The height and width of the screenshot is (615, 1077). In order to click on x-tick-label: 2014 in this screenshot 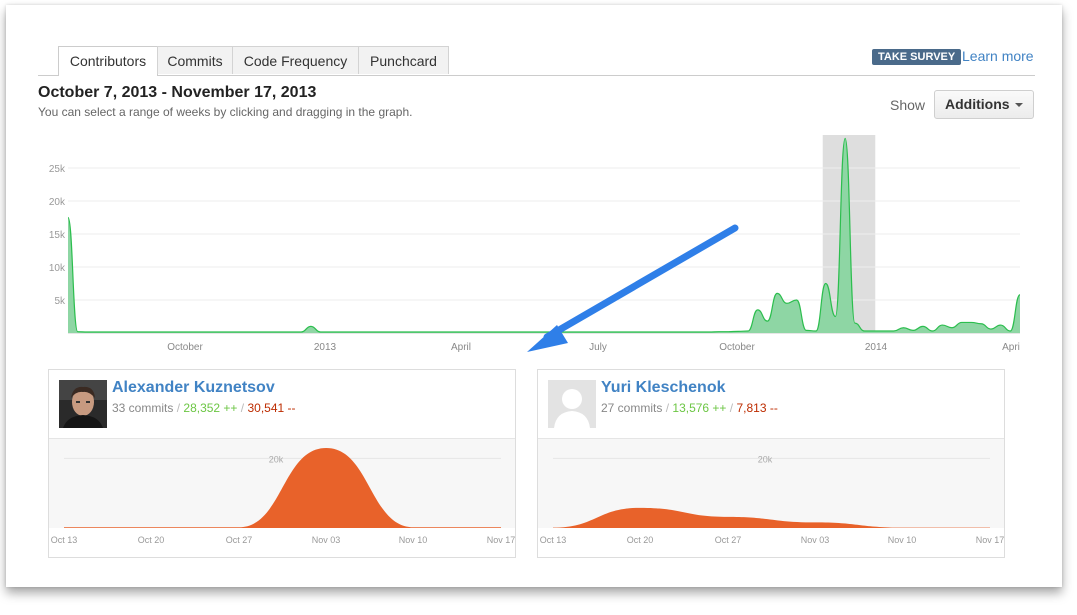, I will do `click(876, 347)`.